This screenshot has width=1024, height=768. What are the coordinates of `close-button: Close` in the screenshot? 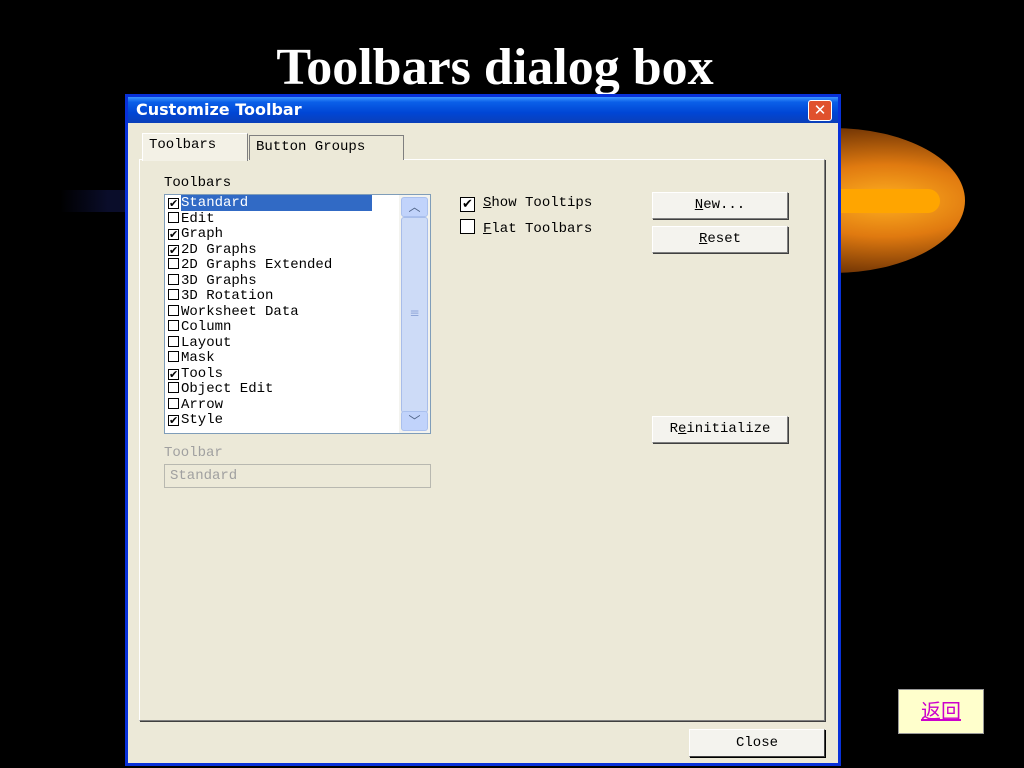 It's located at (757, 743).